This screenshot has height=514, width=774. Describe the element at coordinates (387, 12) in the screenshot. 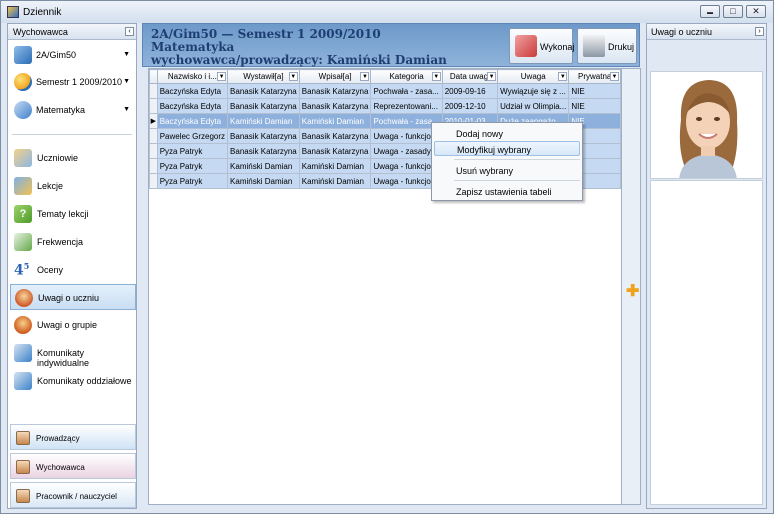

I see `title-bar: Dziennik ▬ □ ✕` at that location.